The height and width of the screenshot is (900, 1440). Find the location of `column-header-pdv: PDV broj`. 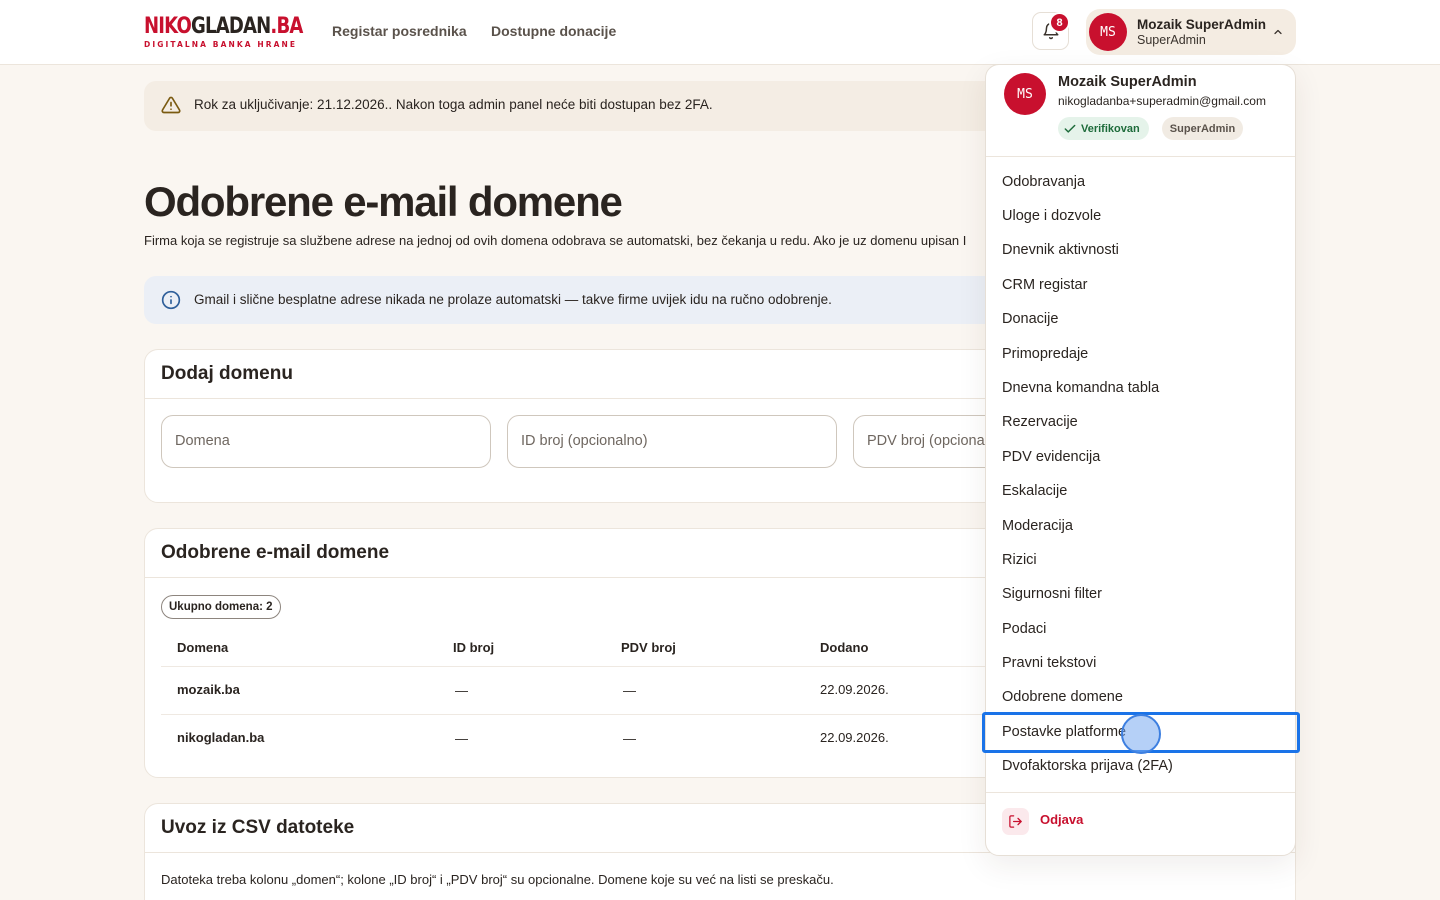

column-header-pdv: PDV broj is located at coordinates (648, 647).